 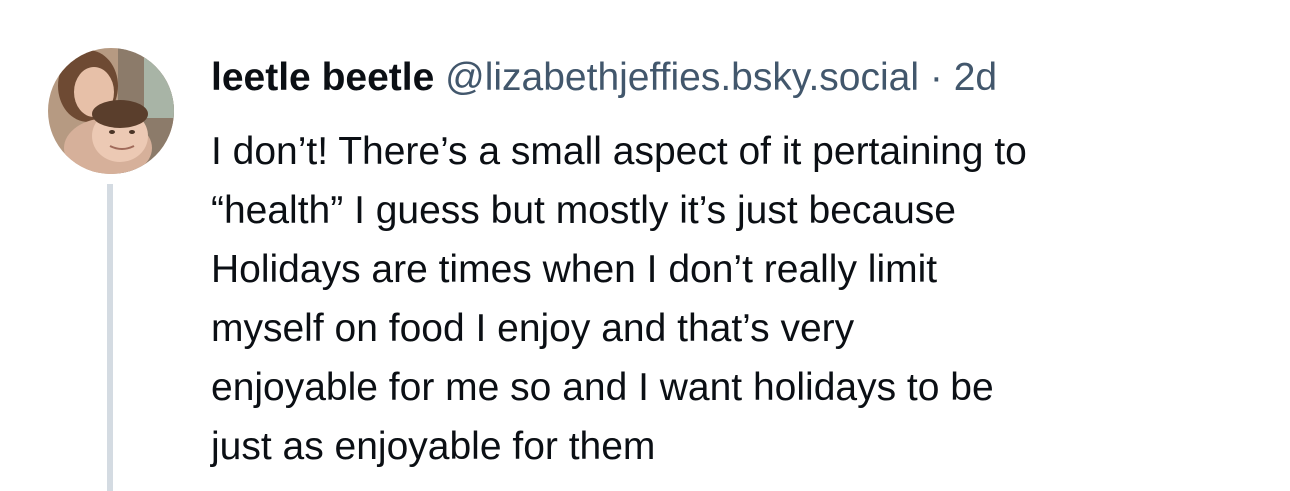 What do you see at coordinates (110, 337) in the screenshot?
I see `thread-line` at bounding box center [110, 337].